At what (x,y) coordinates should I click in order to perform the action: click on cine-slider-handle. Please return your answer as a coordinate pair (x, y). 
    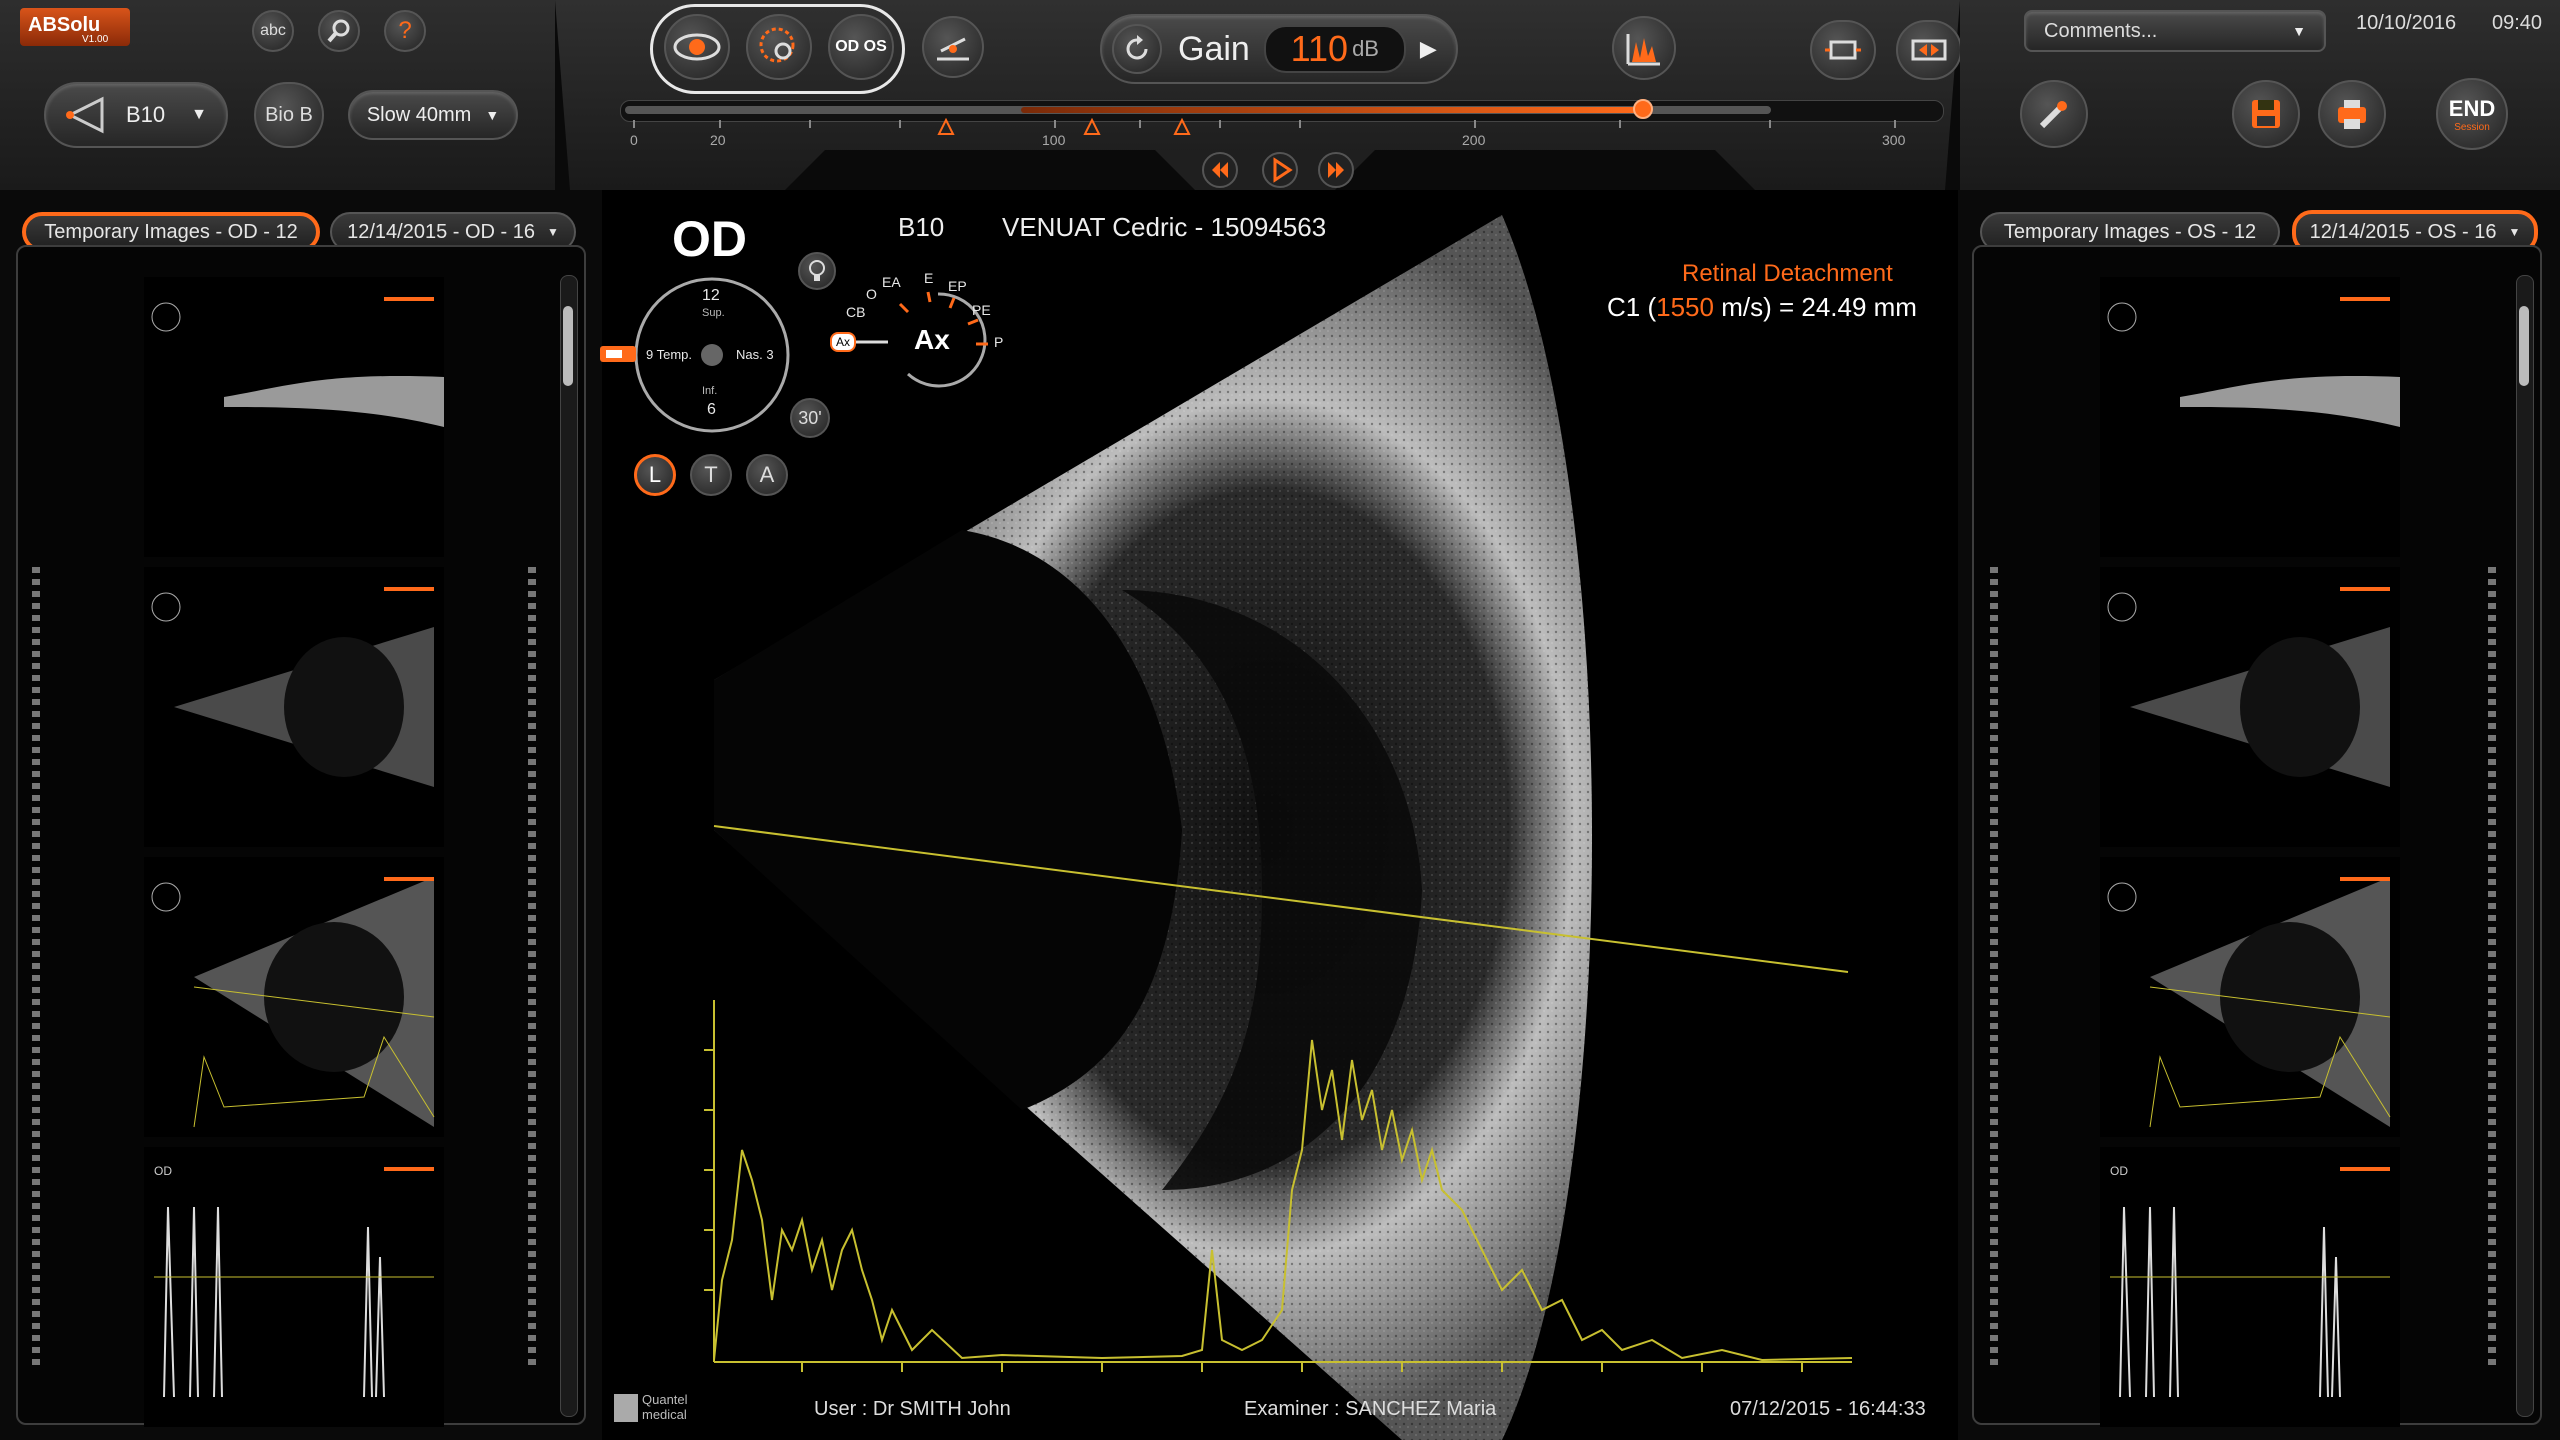
    Looking at the image, I should click on (1643, 109).